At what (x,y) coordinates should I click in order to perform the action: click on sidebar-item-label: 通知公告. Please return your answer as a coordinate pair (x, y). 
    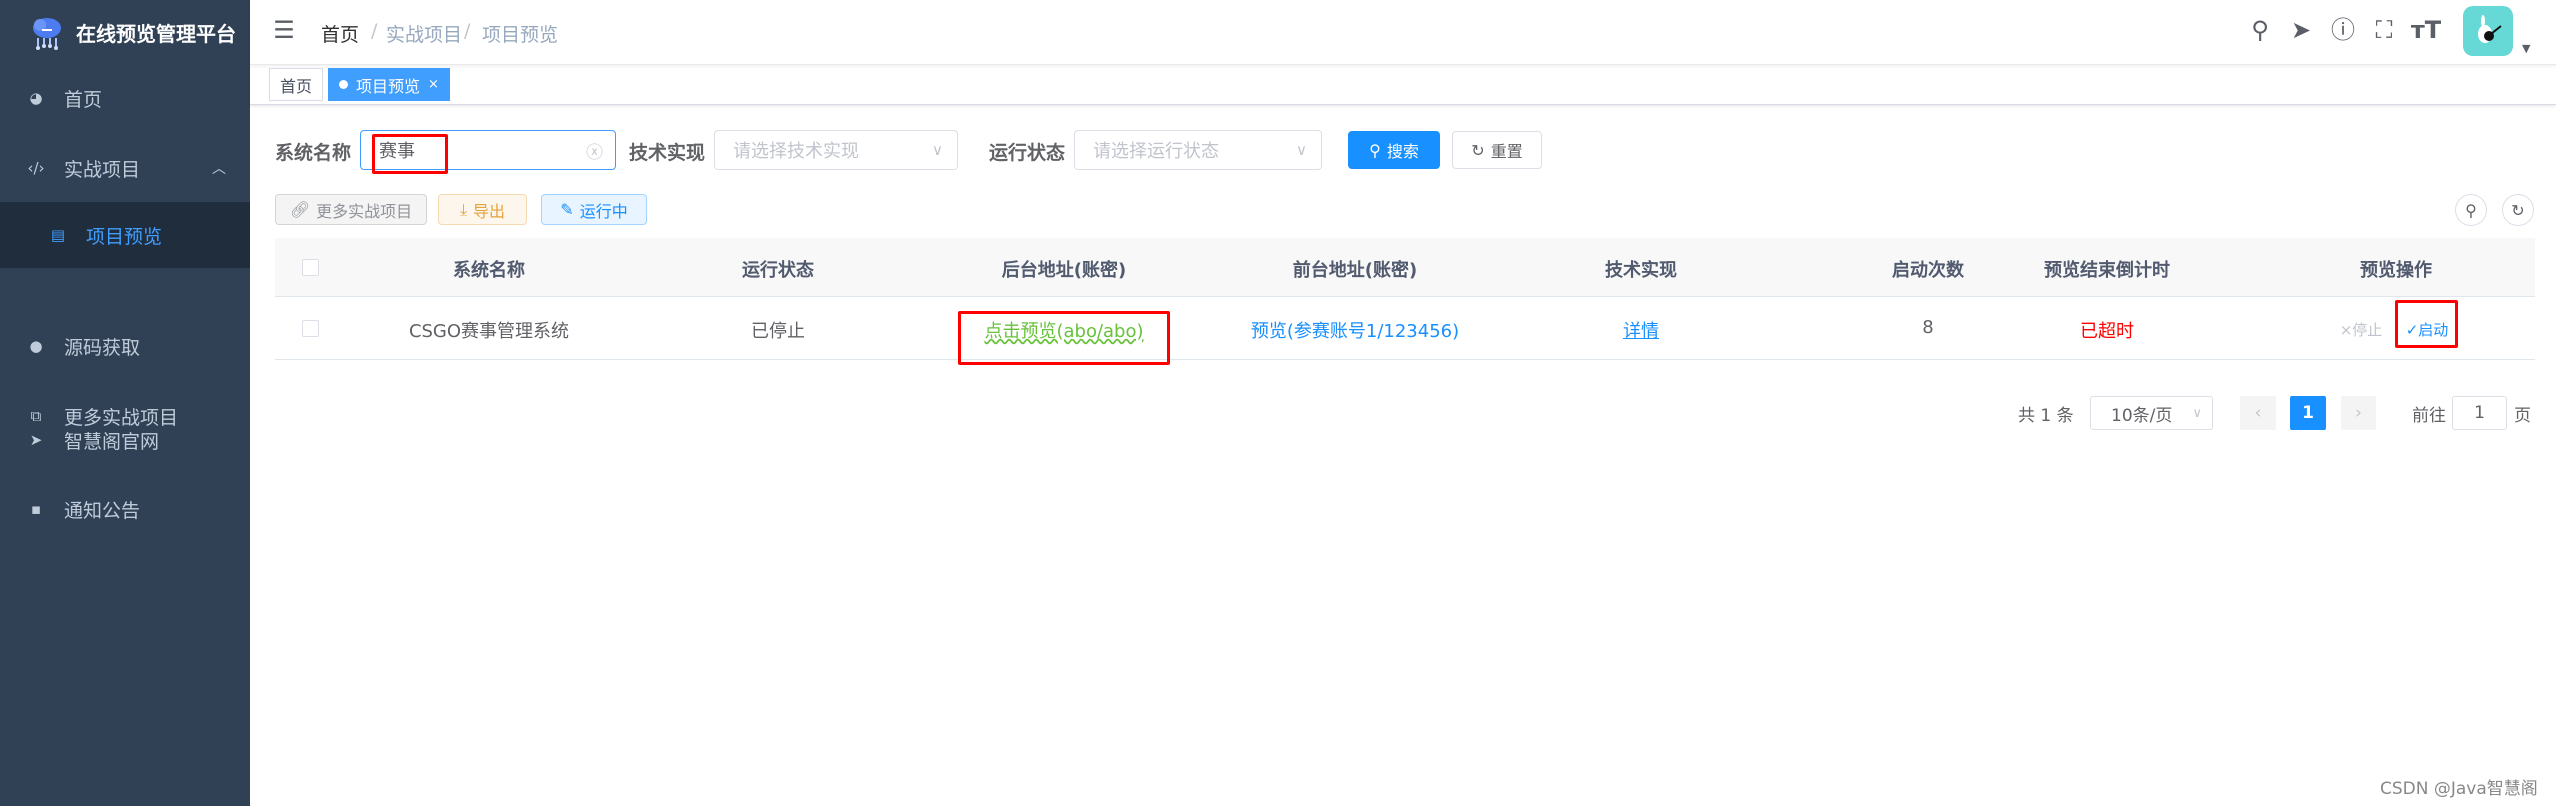
    Looking at the image, I should click on (102, 510).